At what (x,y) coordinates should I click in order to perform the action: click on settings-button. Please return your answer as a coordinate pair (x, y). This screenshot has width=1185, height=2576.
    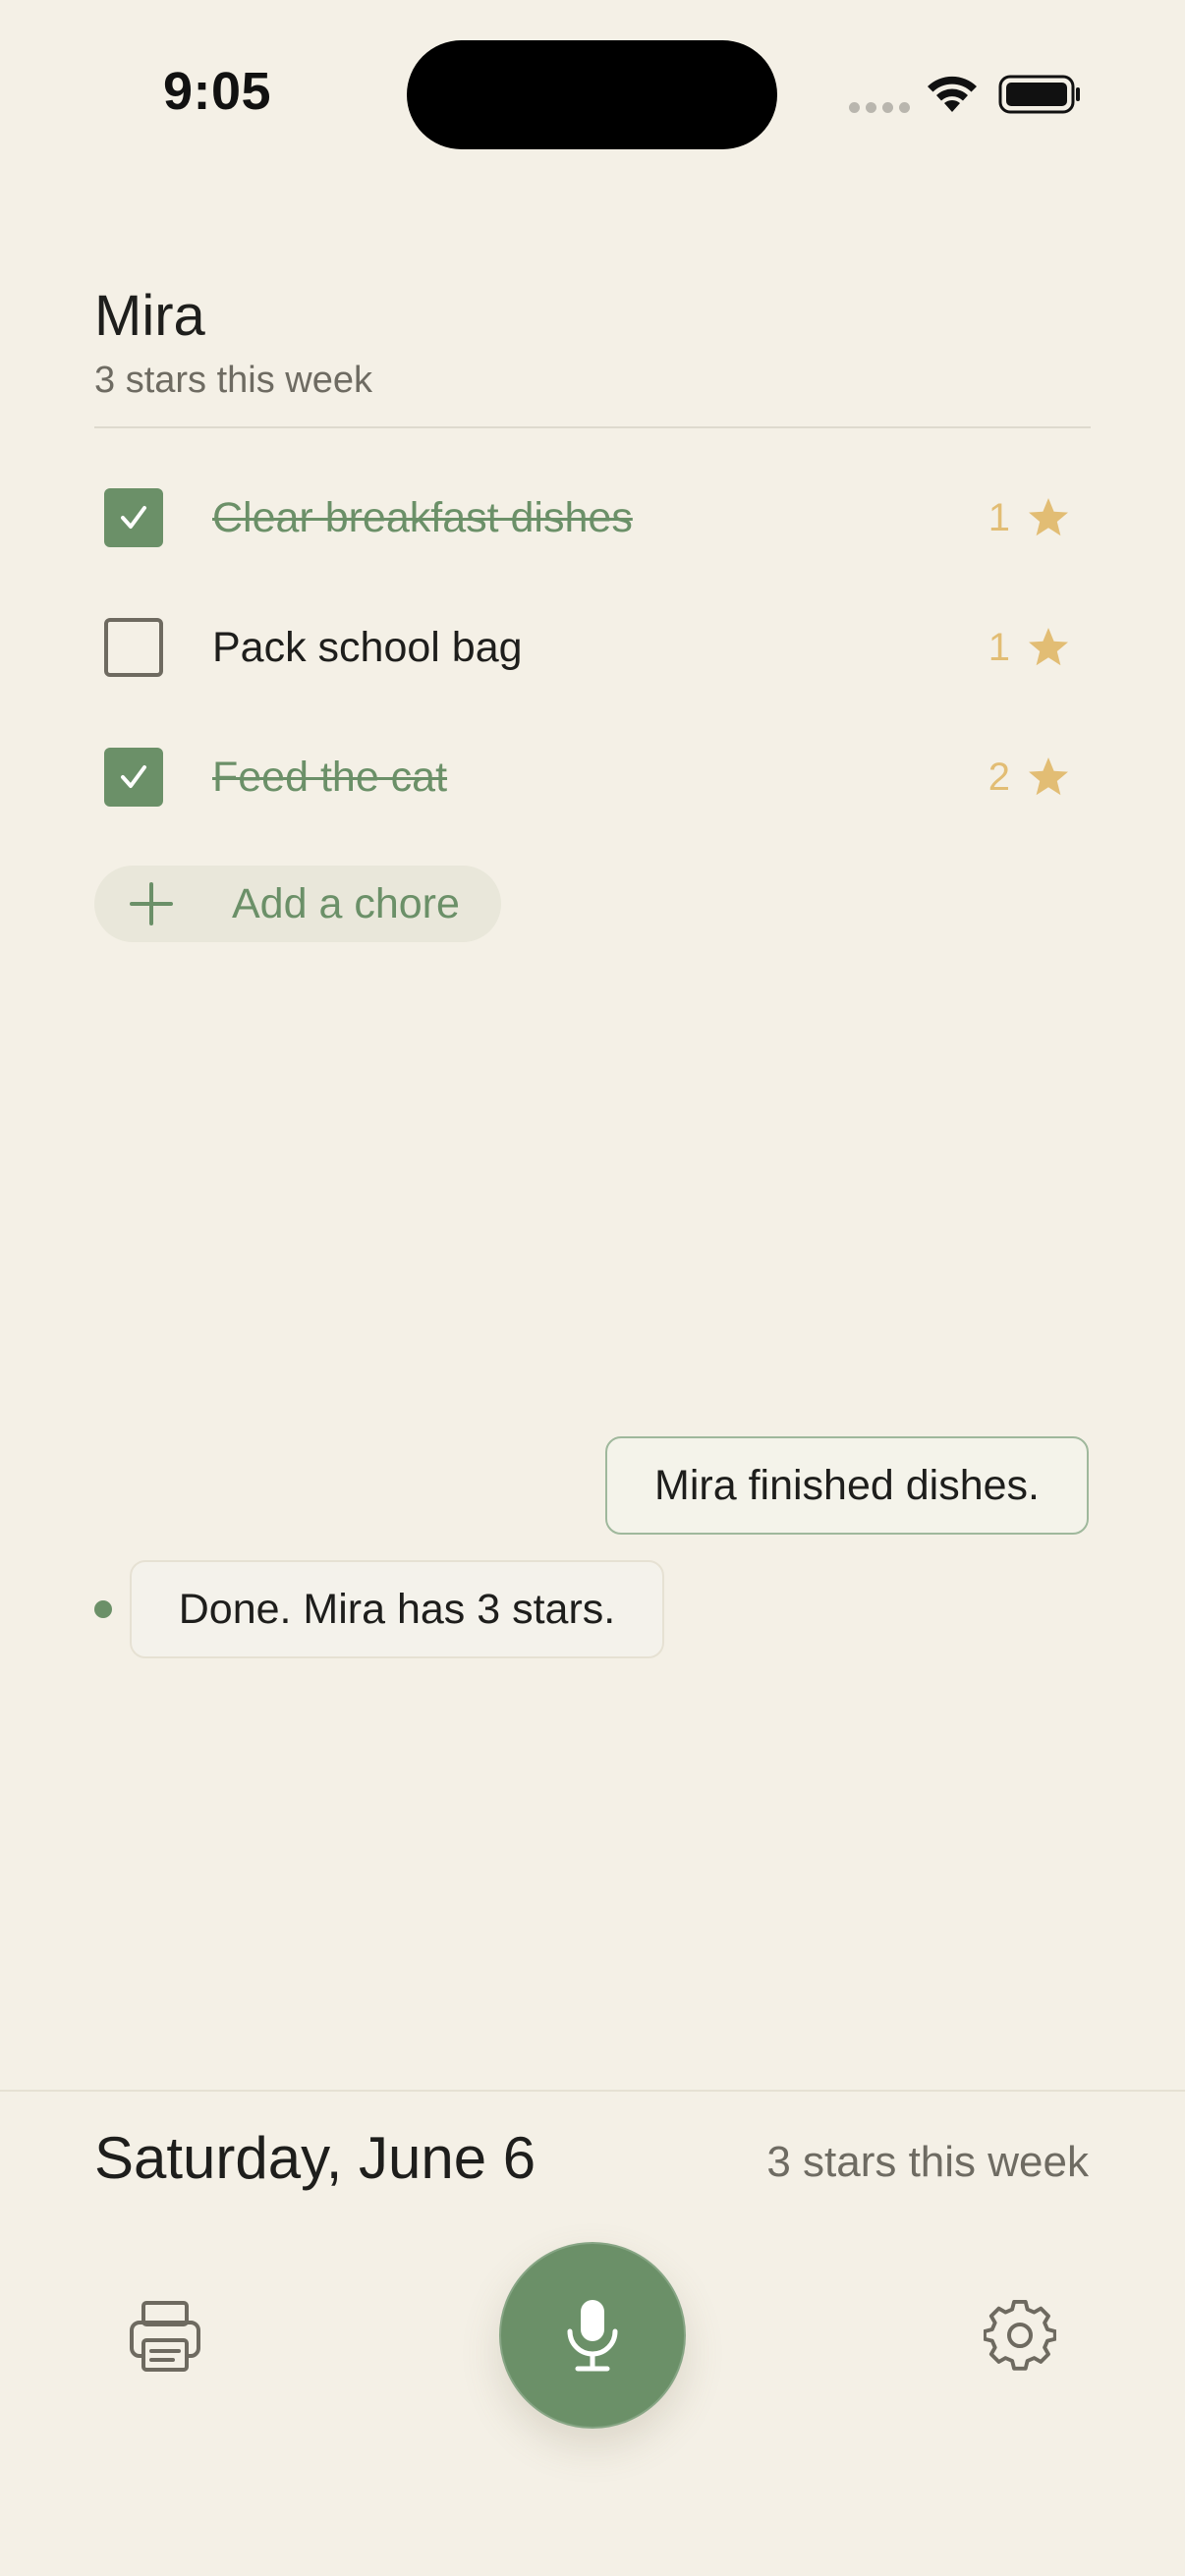
    Looking at the image, I should click on (1020, 2336).